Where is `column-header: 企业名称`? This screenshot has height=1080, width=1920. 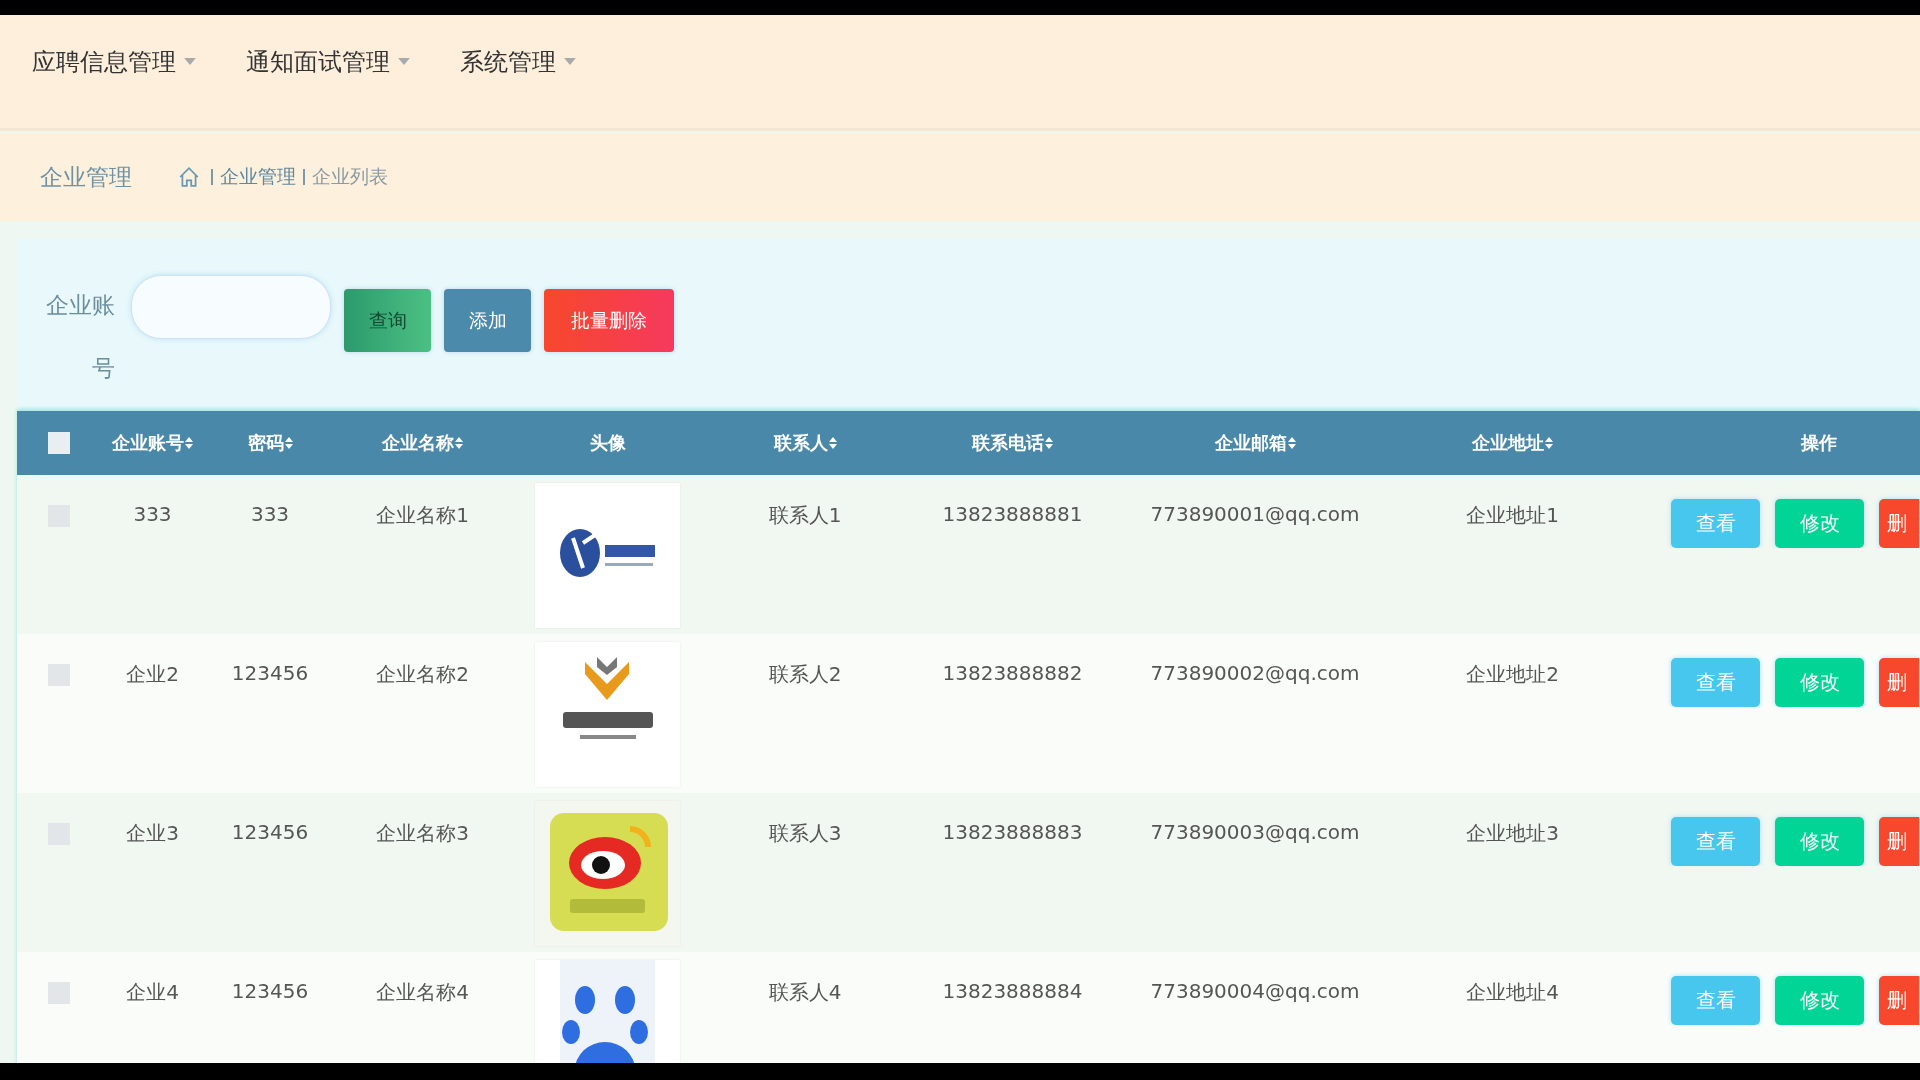
column-header: 企业名称 is located at coordinates (418, 443).